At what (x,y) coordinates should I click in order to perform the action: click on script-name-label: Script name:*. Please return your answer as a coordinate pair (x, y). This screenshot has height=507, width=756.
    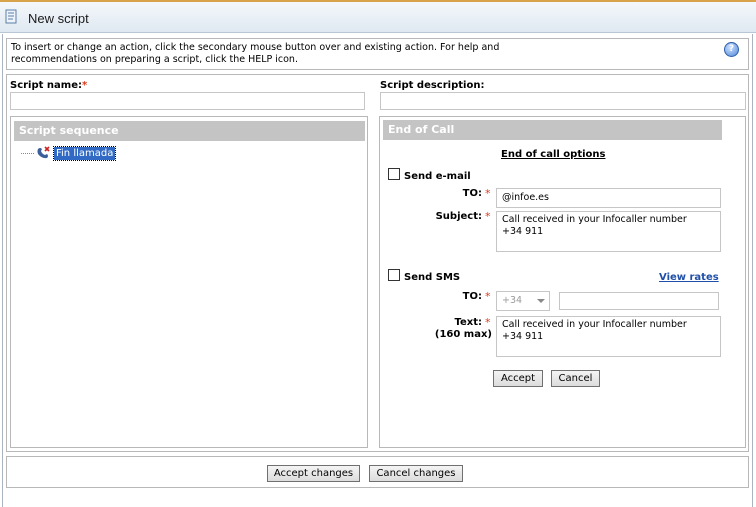
    Looking at the image, I should click on (48, 85).